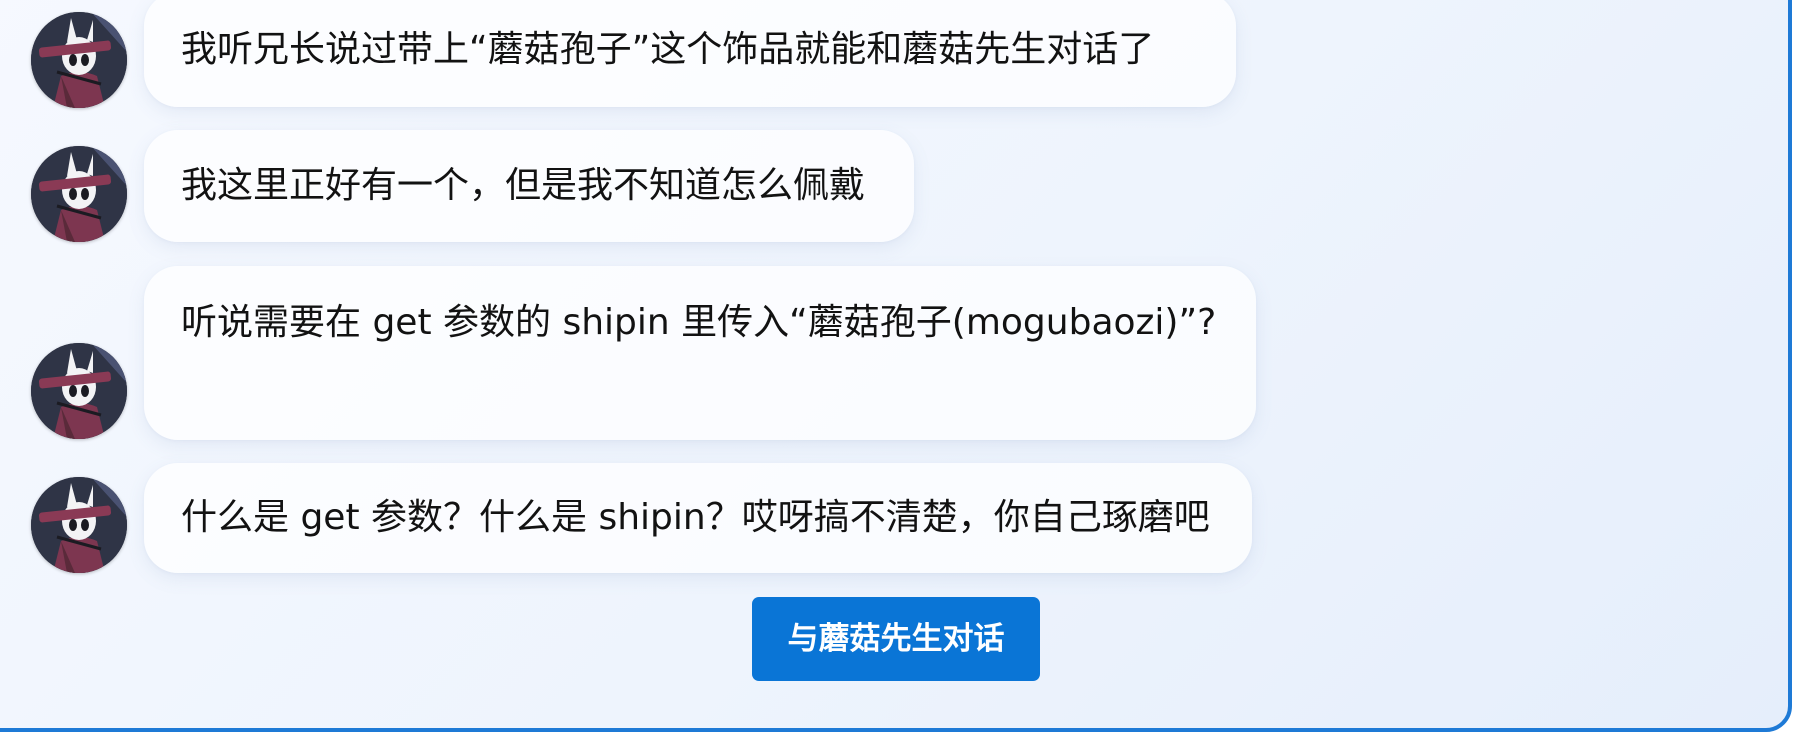 The width and height of the screenshot is (1812, 738). I want to click on message-bubble: 我听兄长说过带上“蘑菇孢子”这个饰品就能和蘑菇先生对话了, so click(690, 53).